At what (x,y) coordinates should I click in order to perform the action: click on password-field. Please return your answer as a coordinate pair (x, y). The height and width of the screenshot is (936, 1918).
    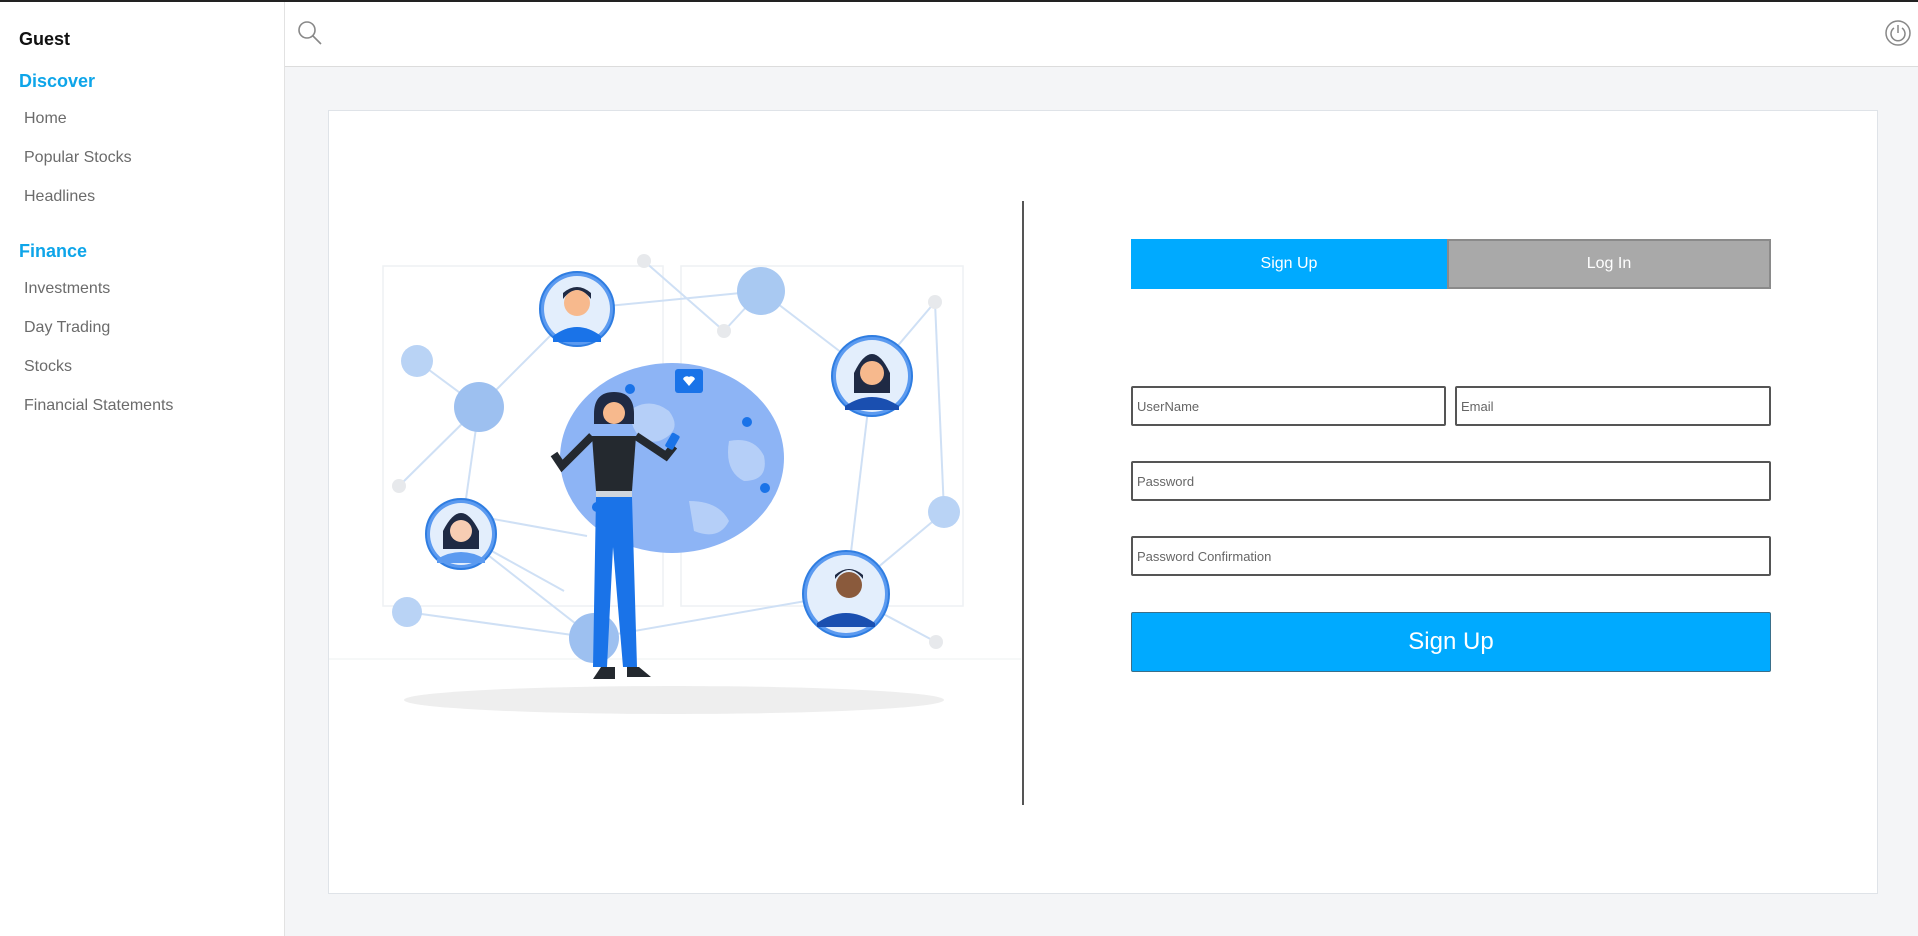
    Looking at the image, I should click on (1451, 481).